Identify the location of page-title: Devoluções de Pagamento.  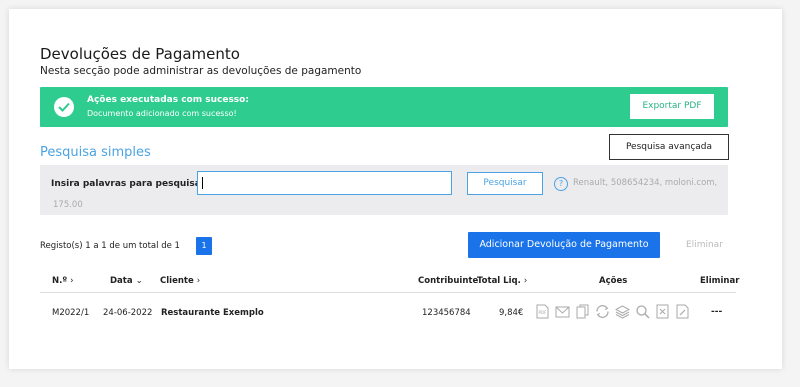
(140, 54).